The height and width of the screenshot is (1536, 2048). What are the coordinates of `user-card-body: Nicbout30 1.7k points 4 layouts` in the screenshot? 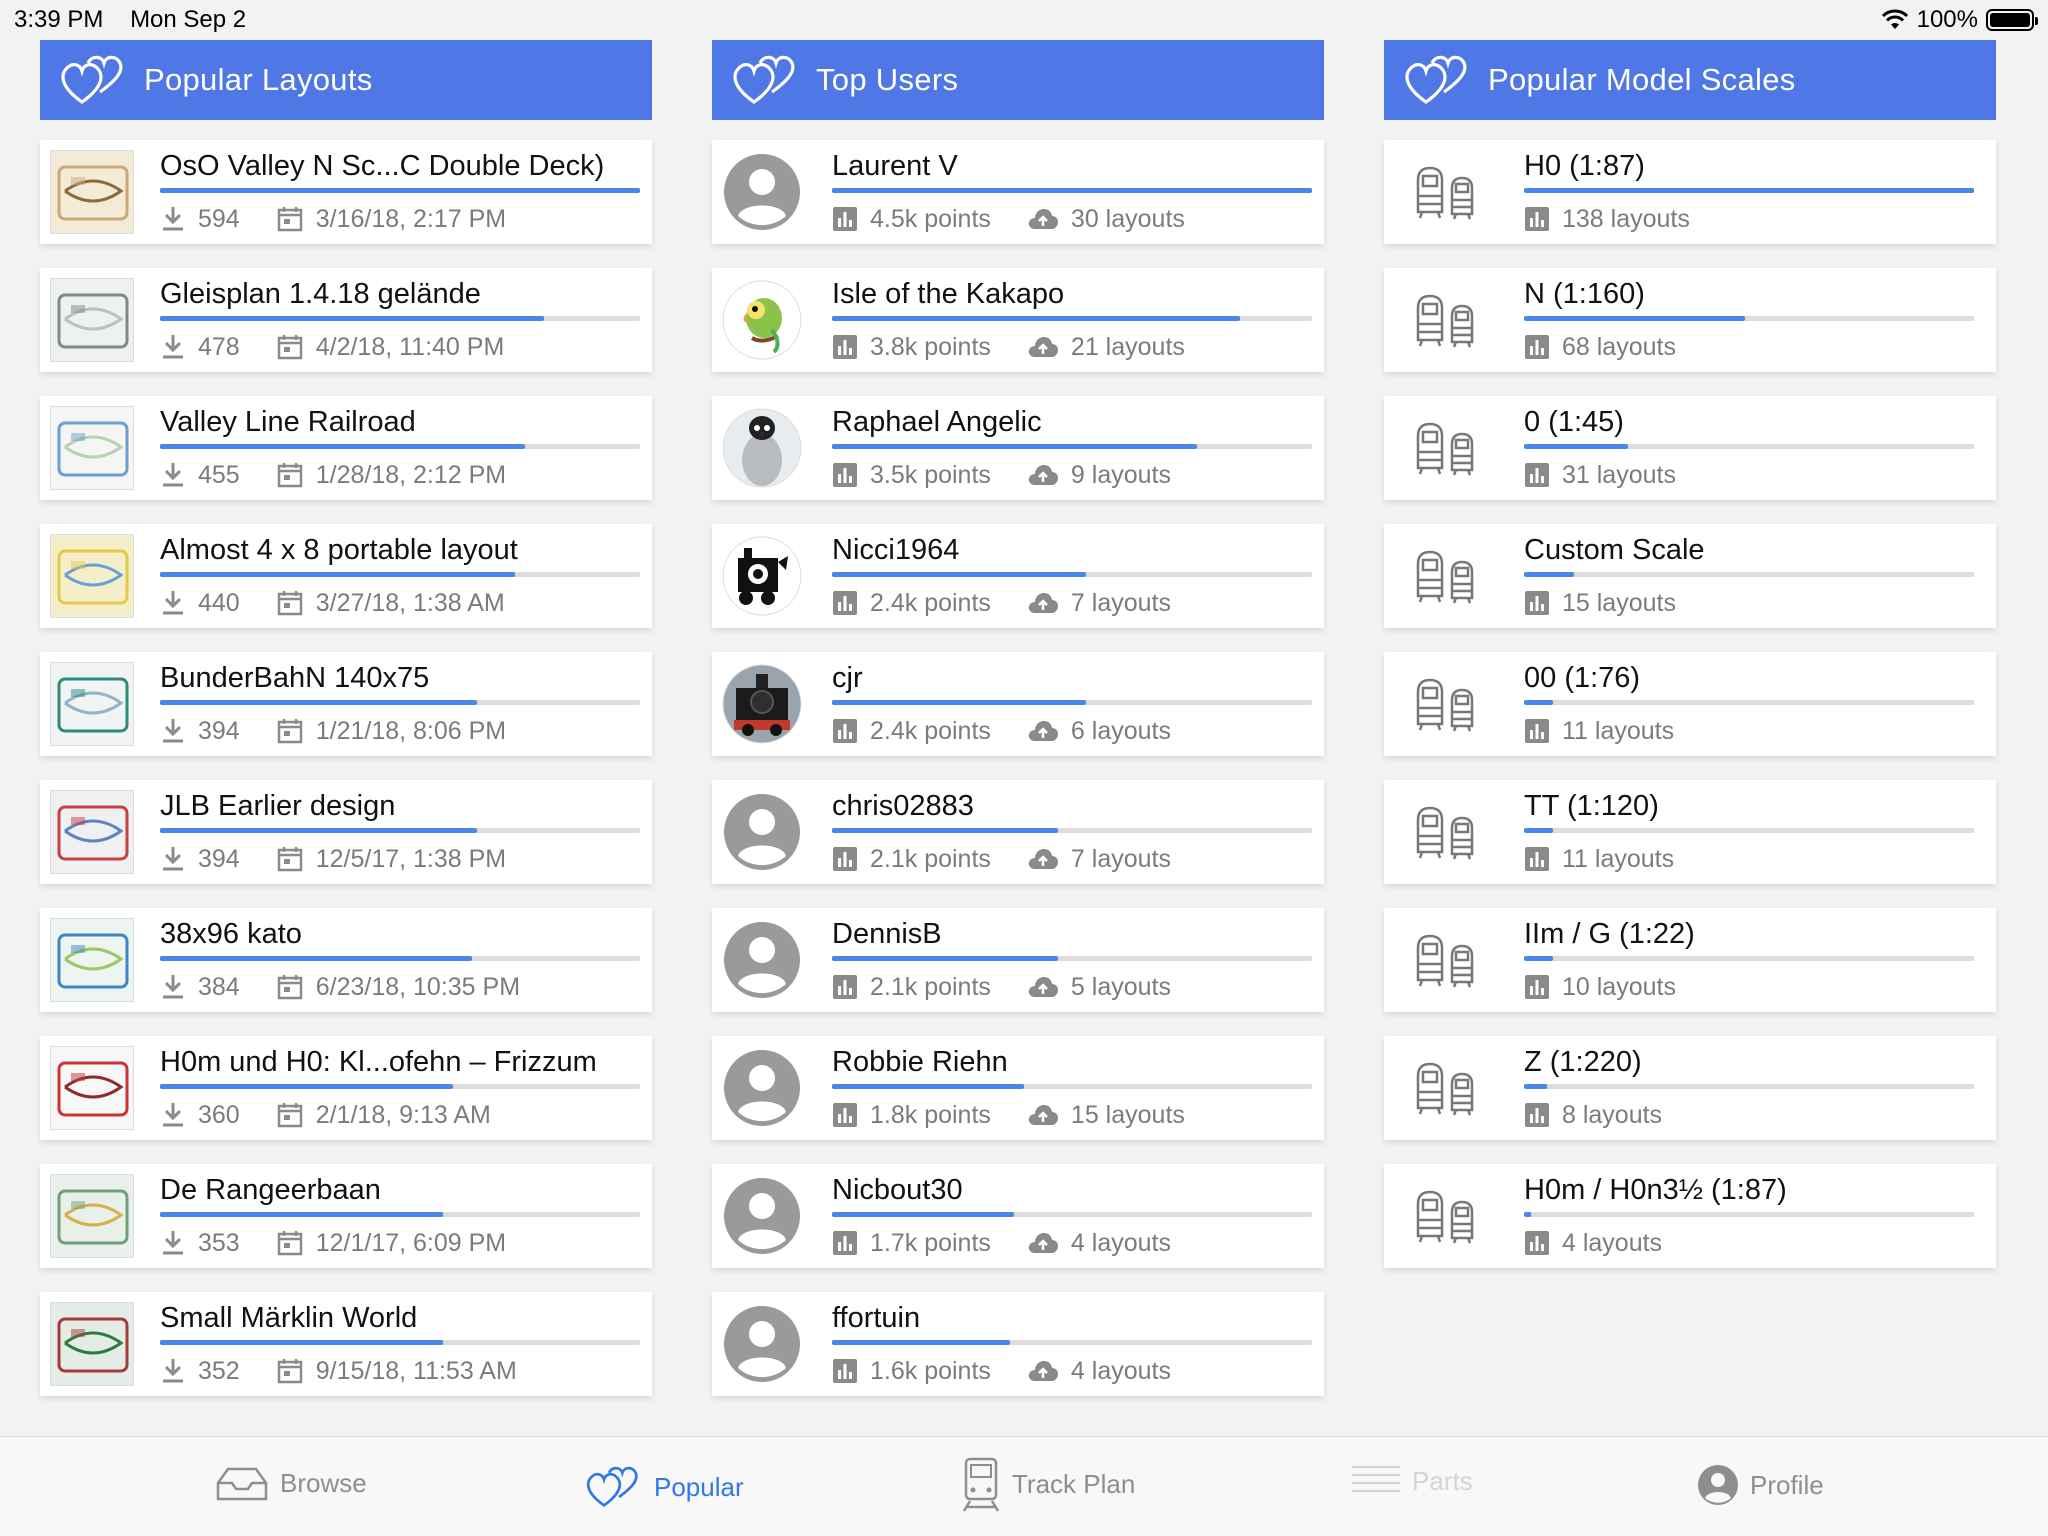 It's located at (1072, 1215).